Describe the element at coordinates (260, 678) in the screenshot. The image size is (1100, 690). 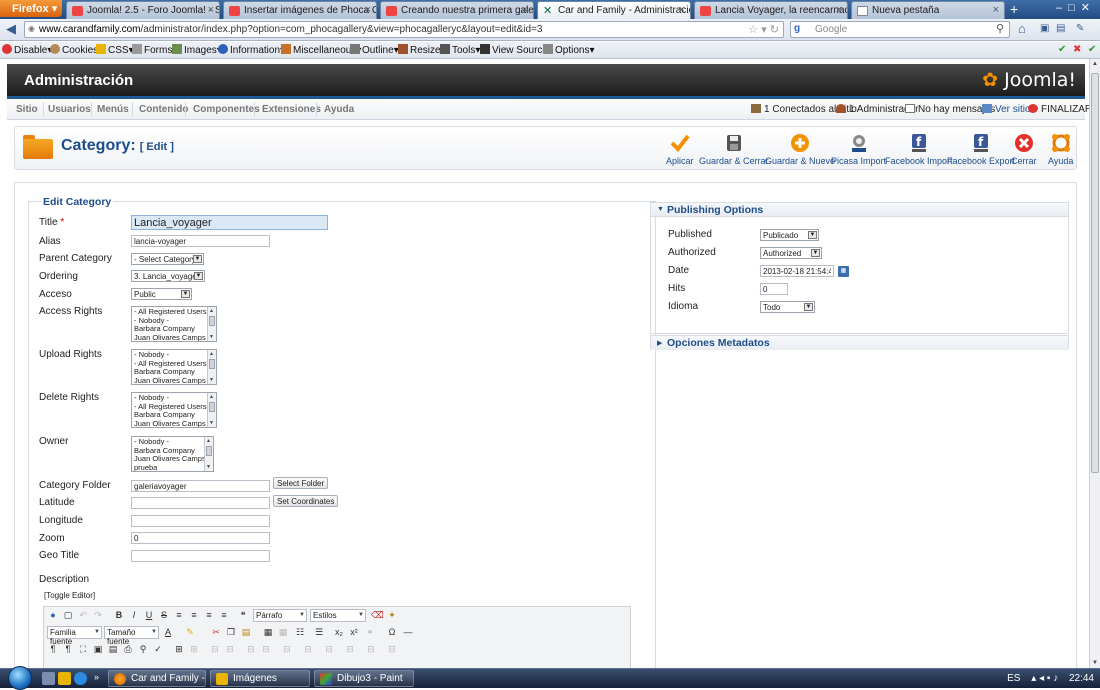
I see `taskbar-item-imagenes: Imágenes` at that location.